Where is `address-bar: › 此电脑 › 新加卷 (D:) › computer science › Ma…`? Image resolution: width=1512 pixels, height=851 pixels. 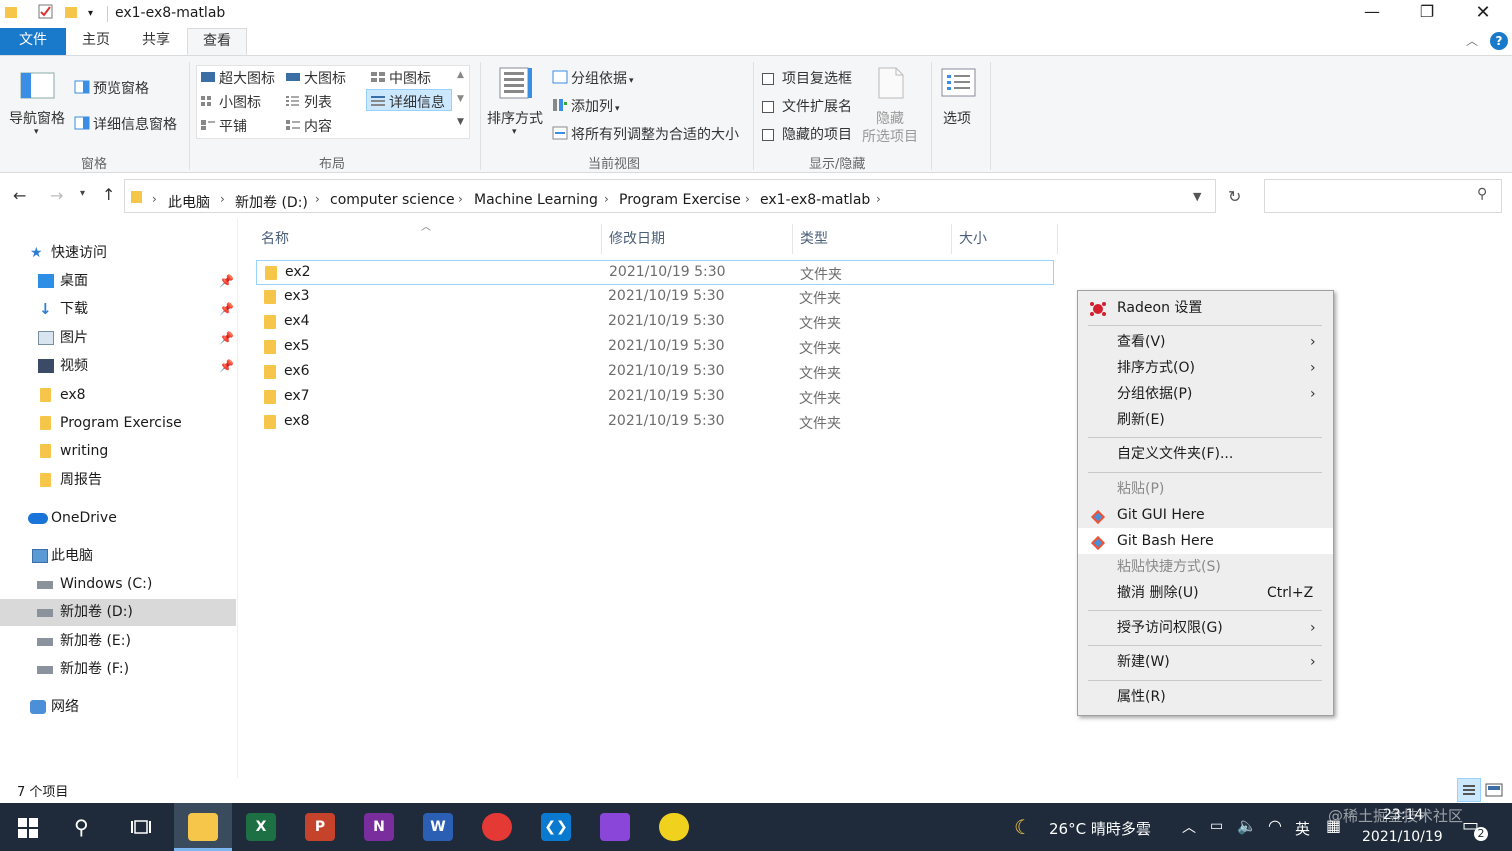 address-bar: › 此电脑 › 新加卷 (D:) › computer science › Ma… is located at coordinates (682, 196).